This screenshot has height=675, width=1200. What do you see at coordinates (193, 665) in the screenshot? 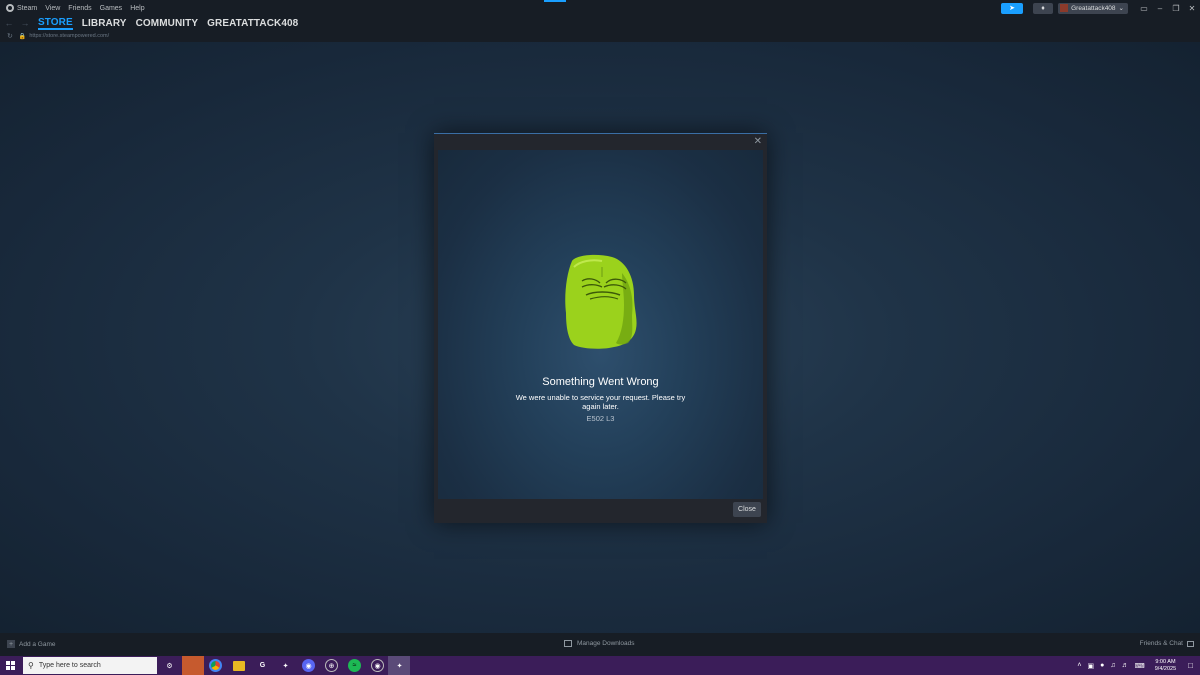
I see `active-app-tile` at bounding box center [193, 665].